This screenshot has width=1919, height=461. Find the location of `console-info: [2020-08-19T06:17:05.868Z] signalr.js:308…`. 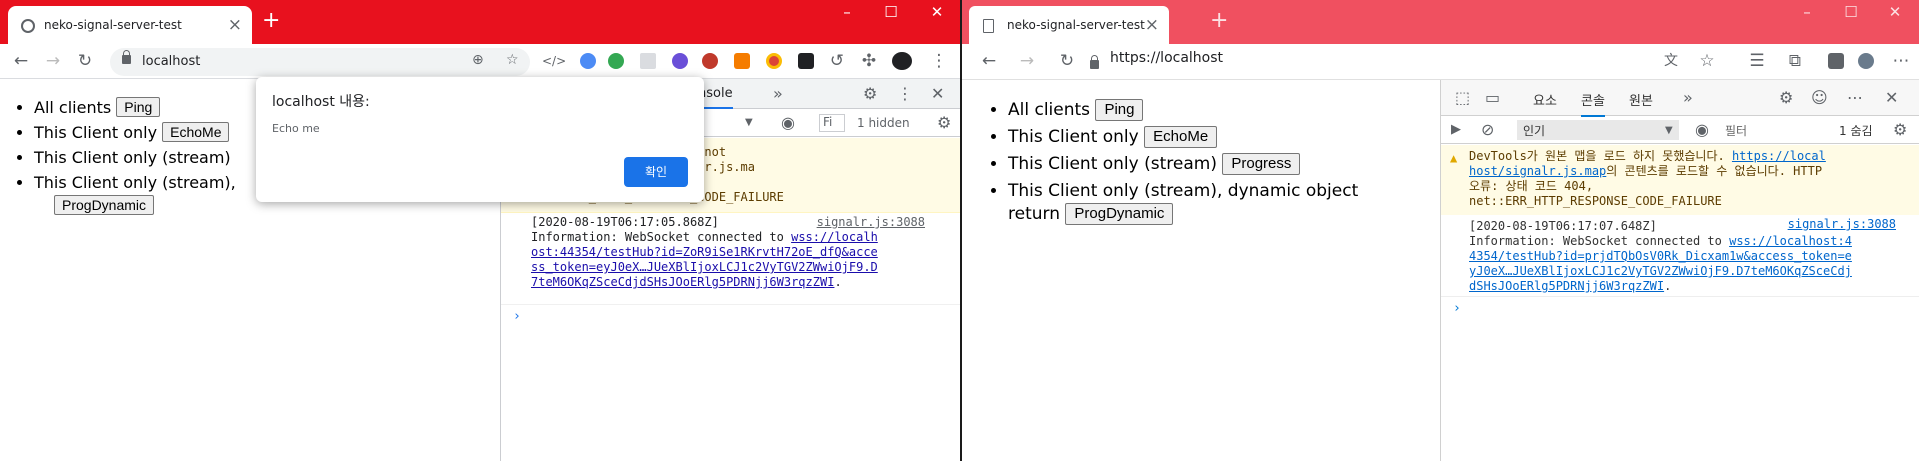

console-info: [2020-08-19T06:17:05.868Z] signalr.js:308… is located at coordinates (730, 259).